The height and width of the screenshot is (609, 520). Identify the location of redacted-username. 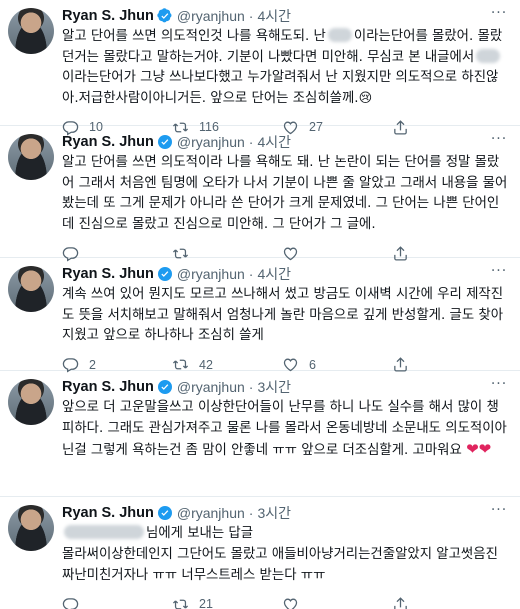
(104, 532).